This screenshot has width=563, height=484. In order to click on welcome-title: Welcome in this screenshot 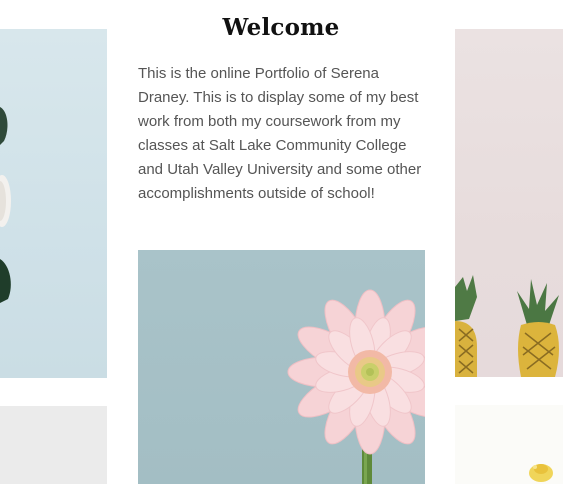, I will do `click(281, 27)`.